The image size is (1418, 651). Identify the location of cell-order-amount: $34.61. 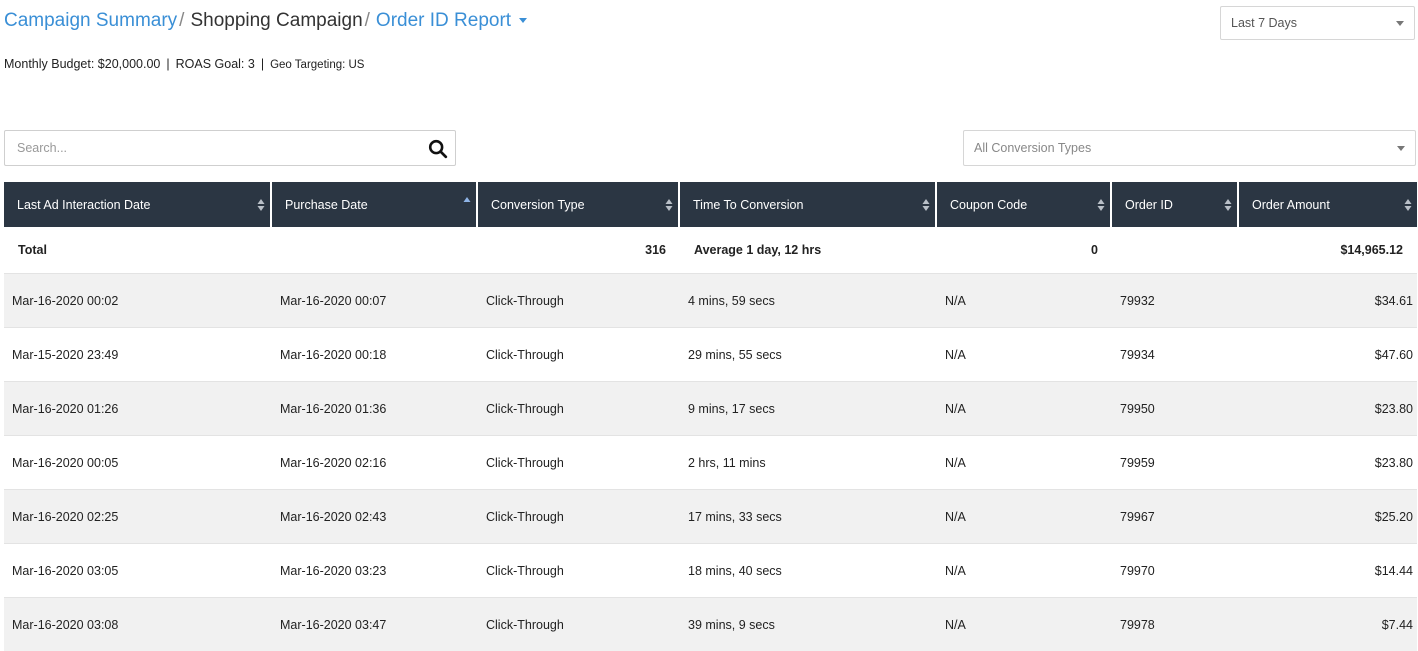
(1328, 300).